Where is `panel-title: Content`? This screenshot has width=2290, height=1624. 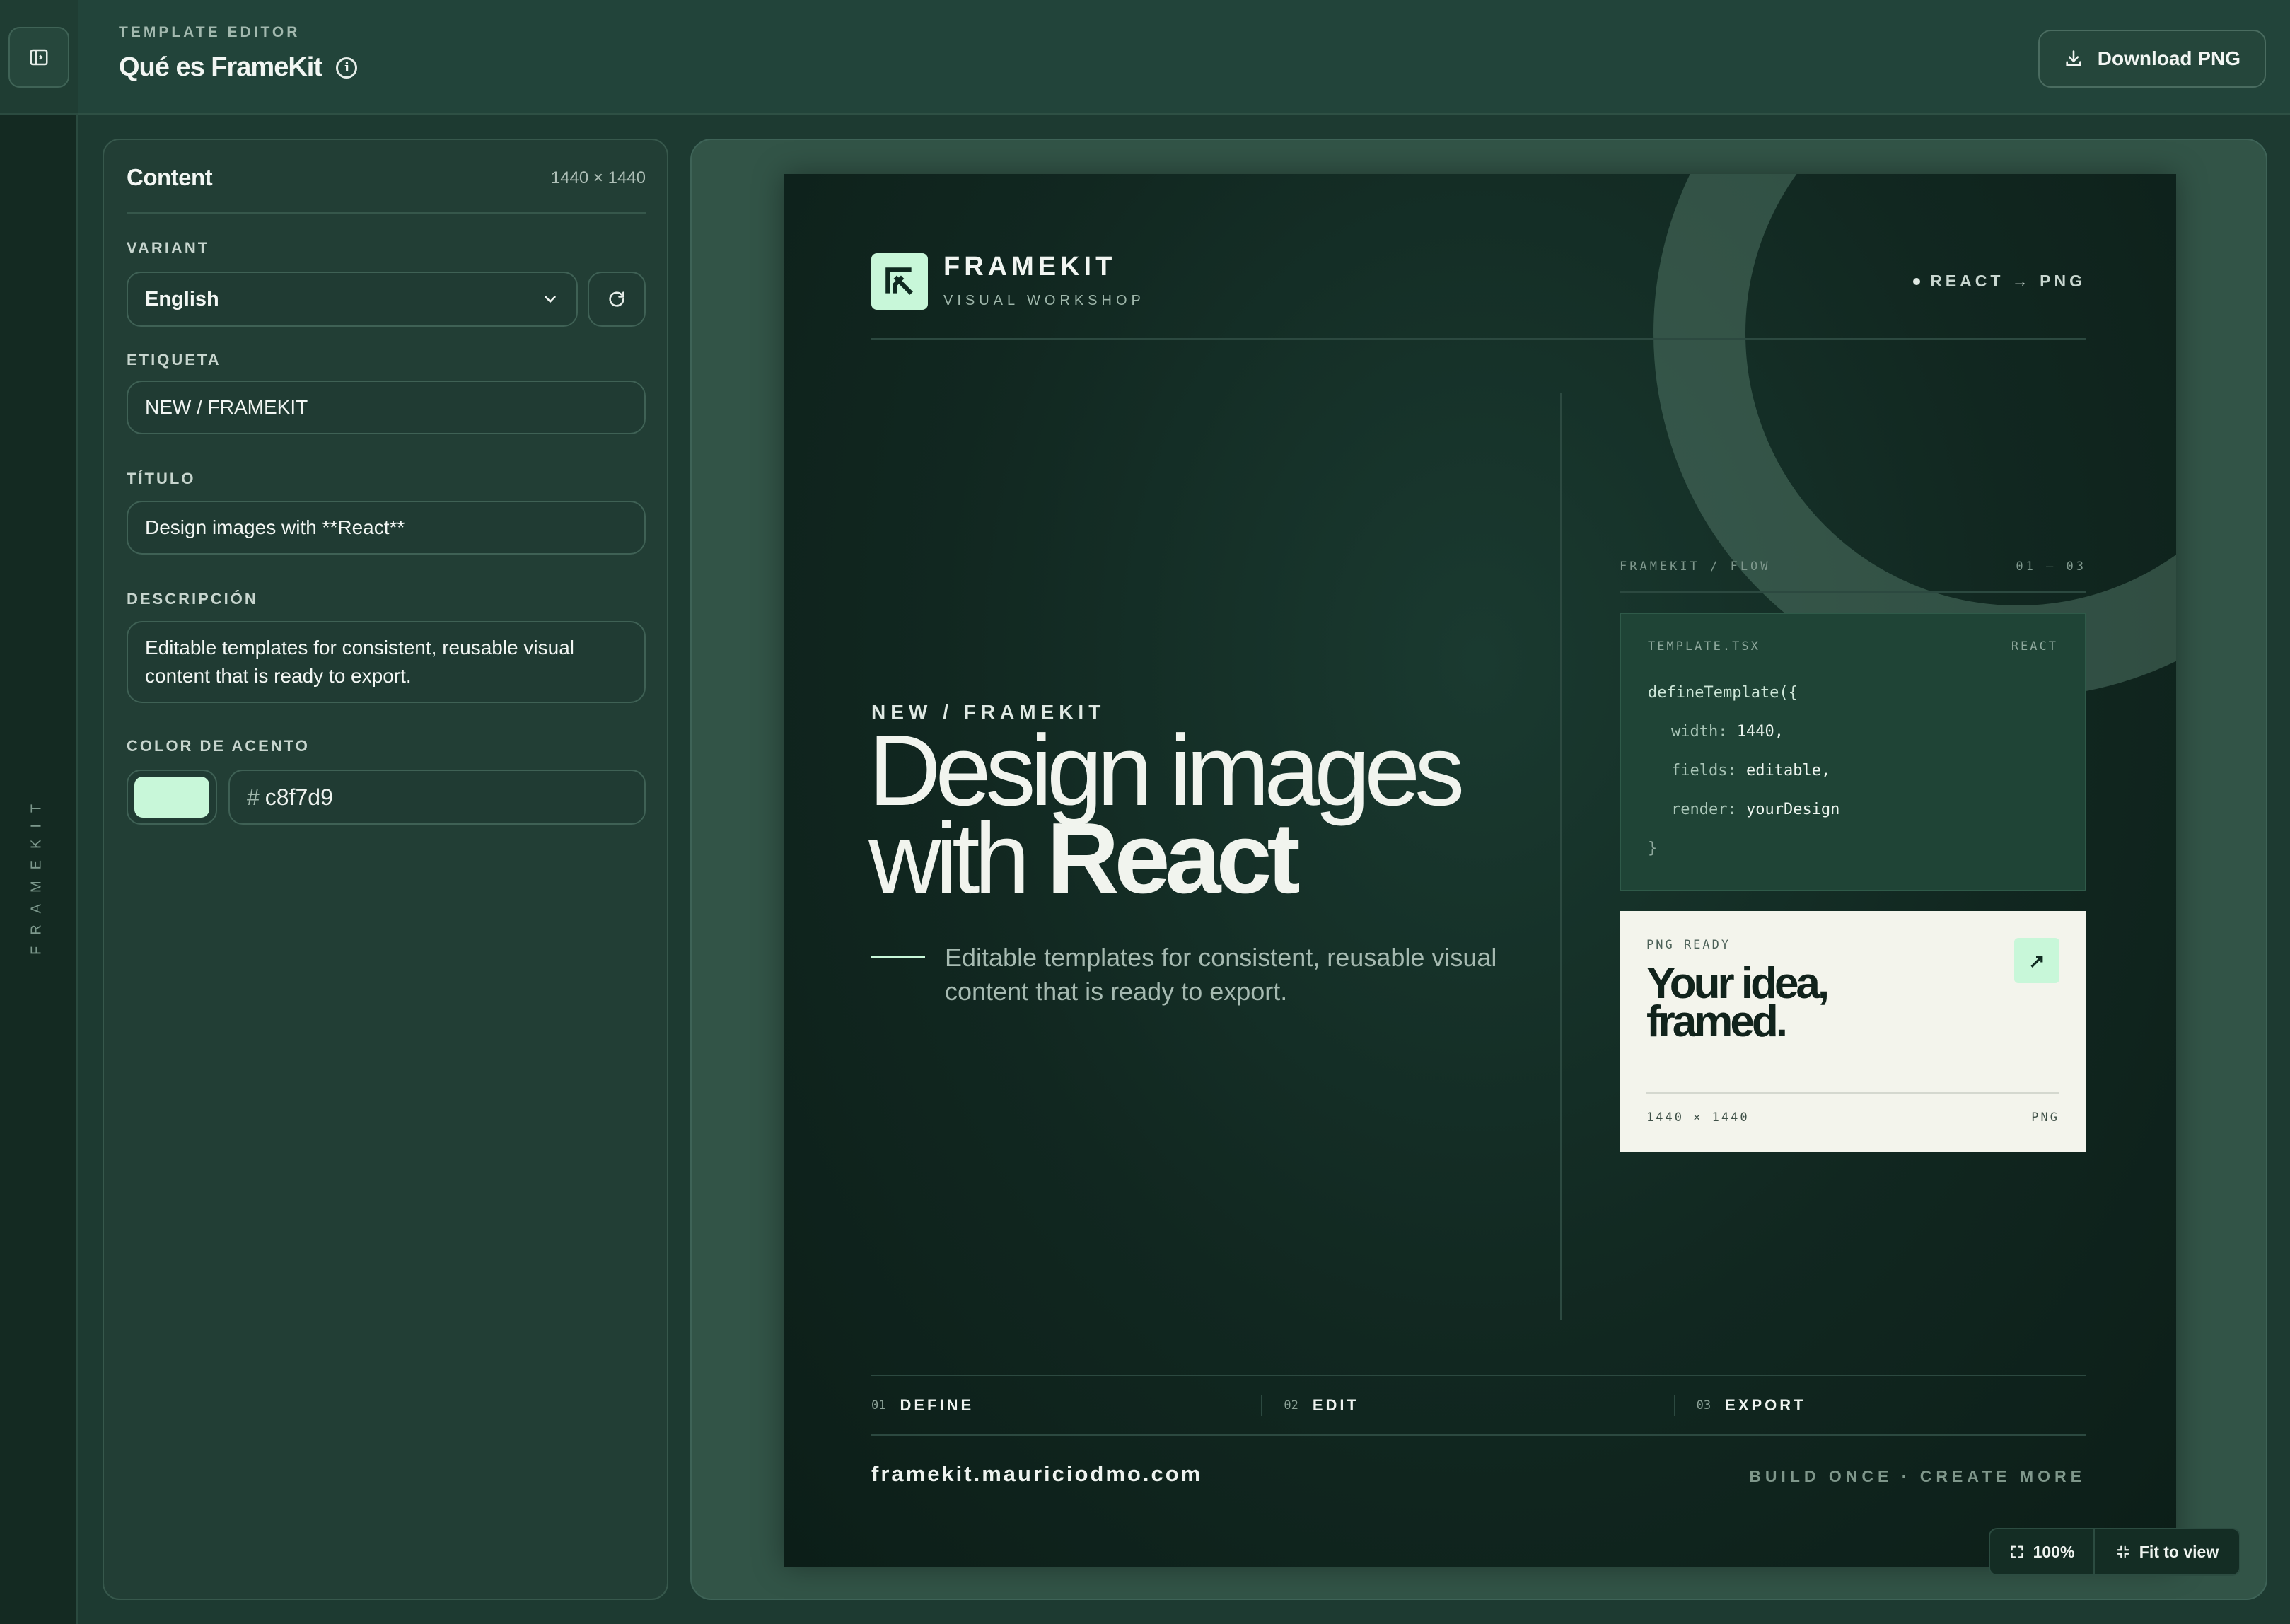 panel-title: Content is located at coordinates (170, 177).